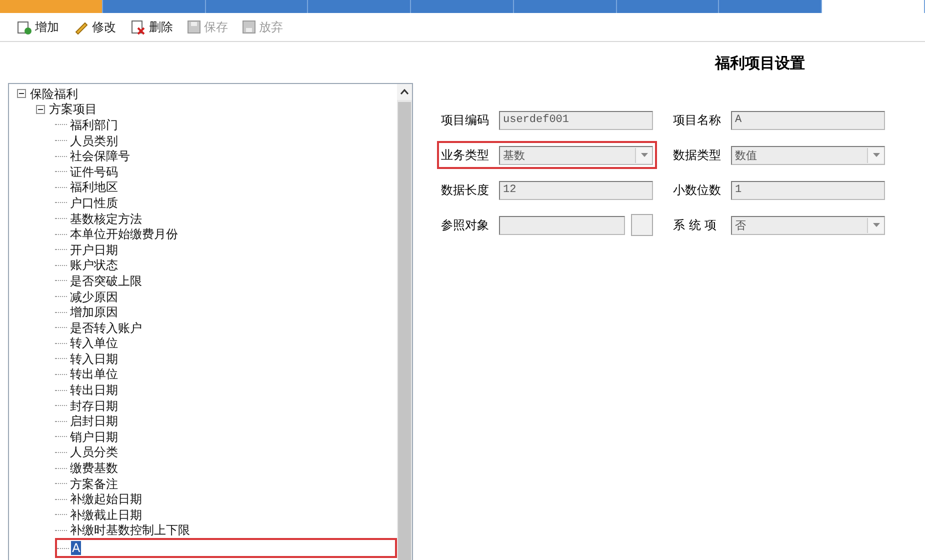  What do you see at coordinates (249, 27) in the screenshot?
I see `discard-icon` at bounding box center [249, 27].